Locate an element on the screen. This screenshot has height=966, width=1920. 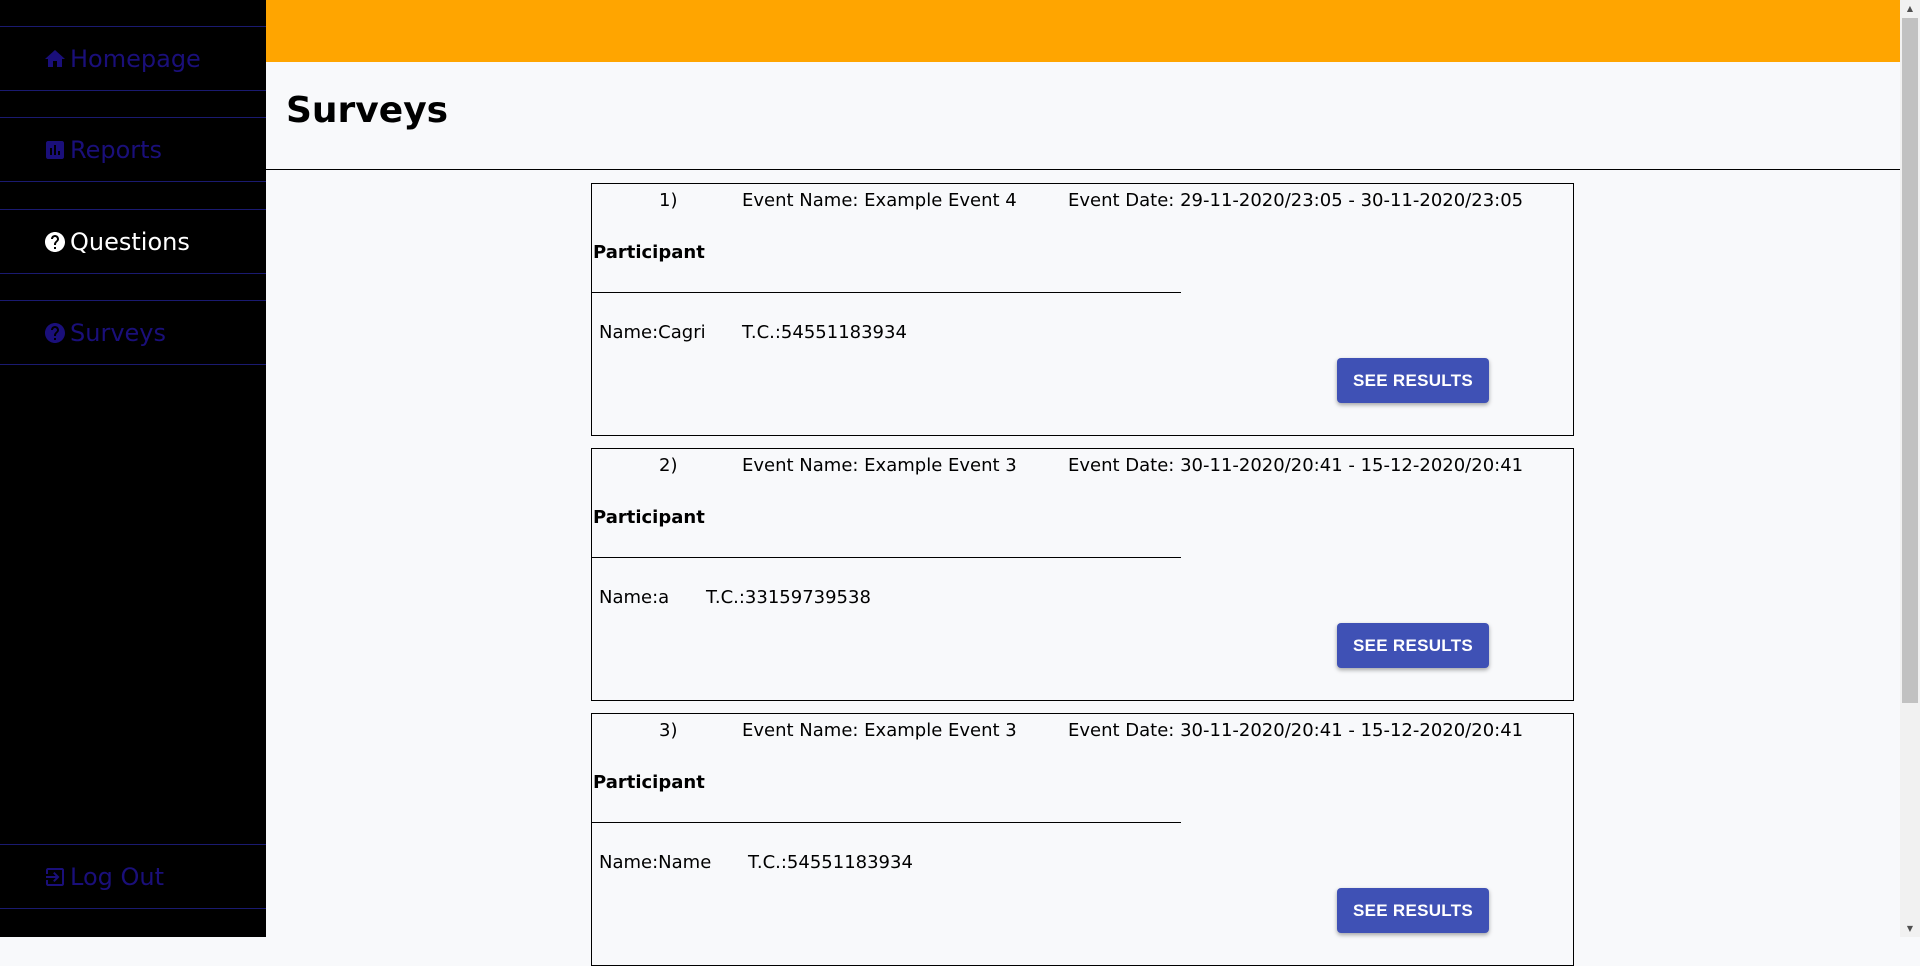
survey-number: 3) is located at coordinates (668, 730).